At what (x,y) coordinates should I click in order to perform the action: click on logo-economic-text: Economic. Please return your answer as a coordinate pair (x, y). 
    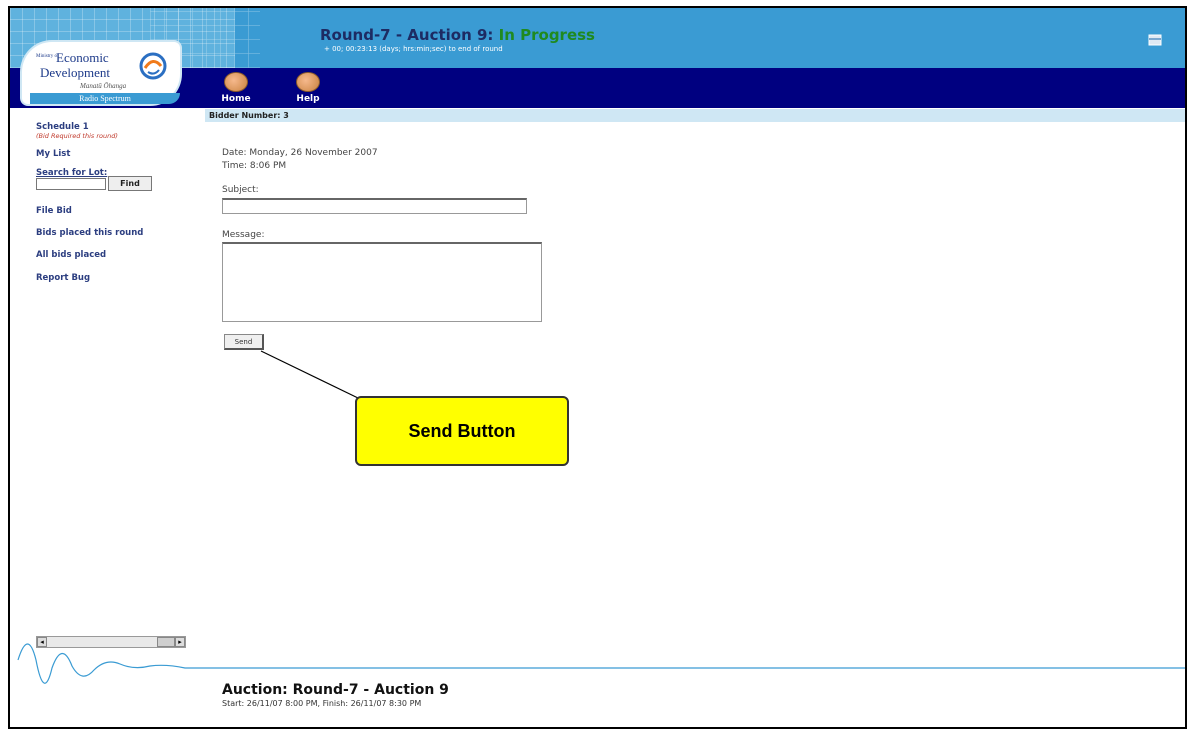
    Looking at the image, I should click on (82, 57).